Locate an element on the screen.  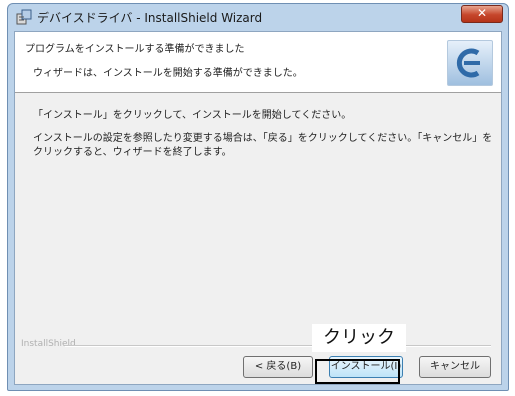
header-subtitle: ウィザードは、インストールを開始する準備ができました。 is located at coordinates (168, 73).